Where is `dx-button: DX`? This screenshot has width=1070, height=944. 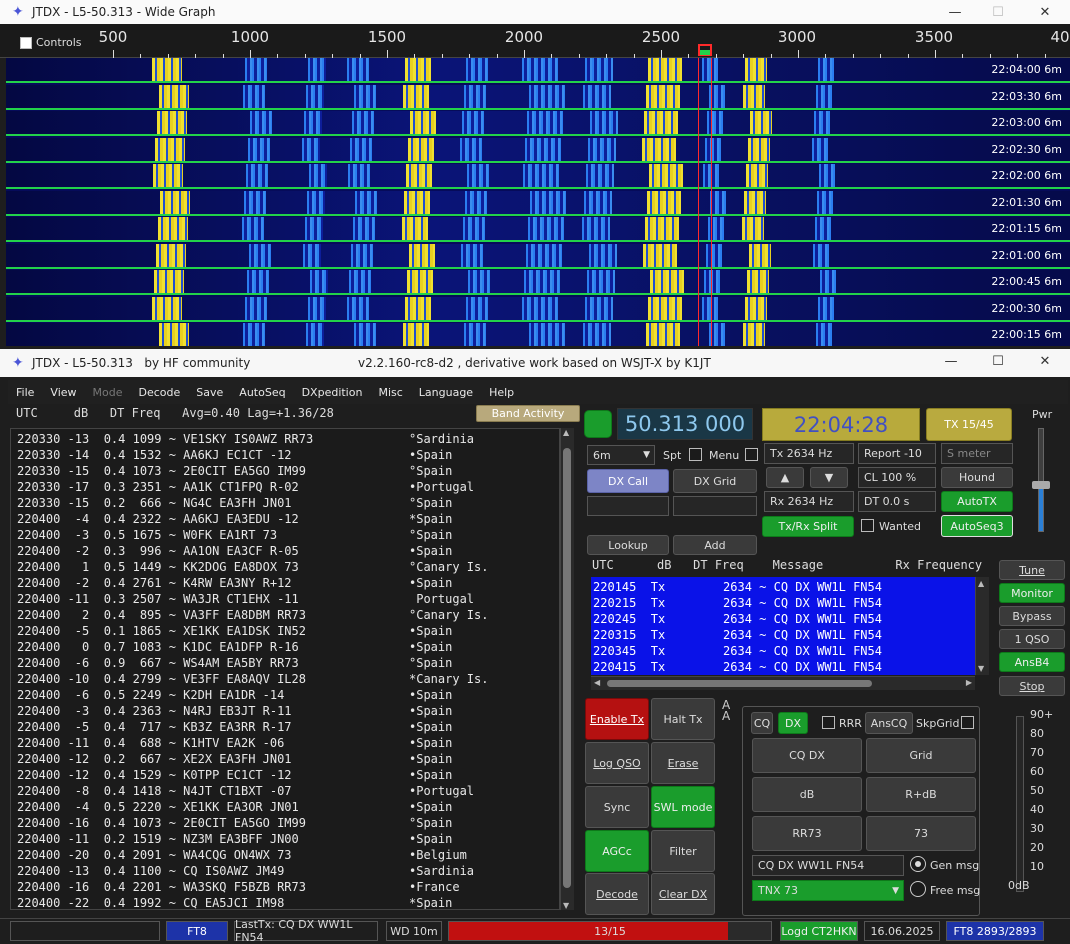 dx-button: DX is located at coordinates (793, 723).